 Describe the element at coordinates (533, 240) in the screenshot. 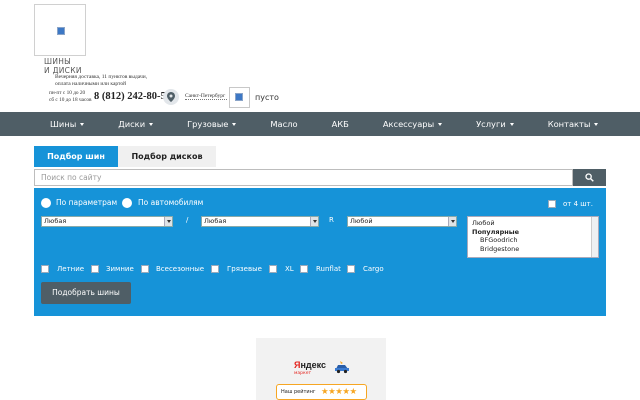

I see `list-item: BFGoodrich` at that location.